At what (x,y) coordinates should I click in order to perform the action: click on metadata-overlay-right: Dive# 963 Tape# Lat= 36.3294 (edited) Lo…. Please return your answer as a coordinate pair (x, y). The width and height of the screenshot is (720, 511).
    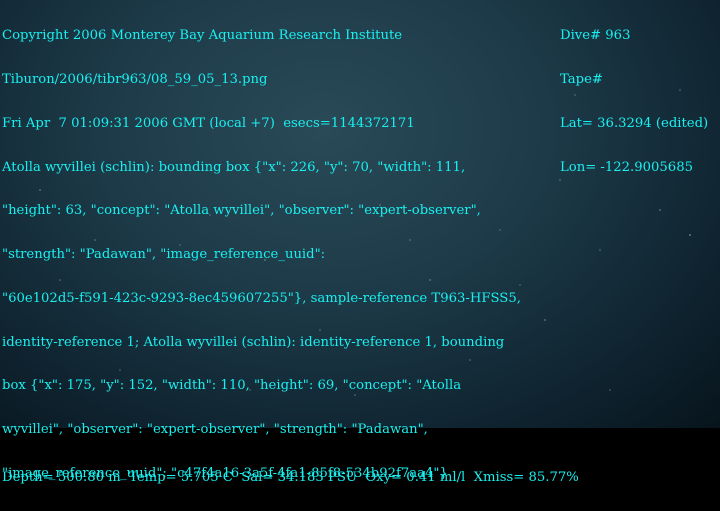
    Looking at the image, I should click on (639, 102).